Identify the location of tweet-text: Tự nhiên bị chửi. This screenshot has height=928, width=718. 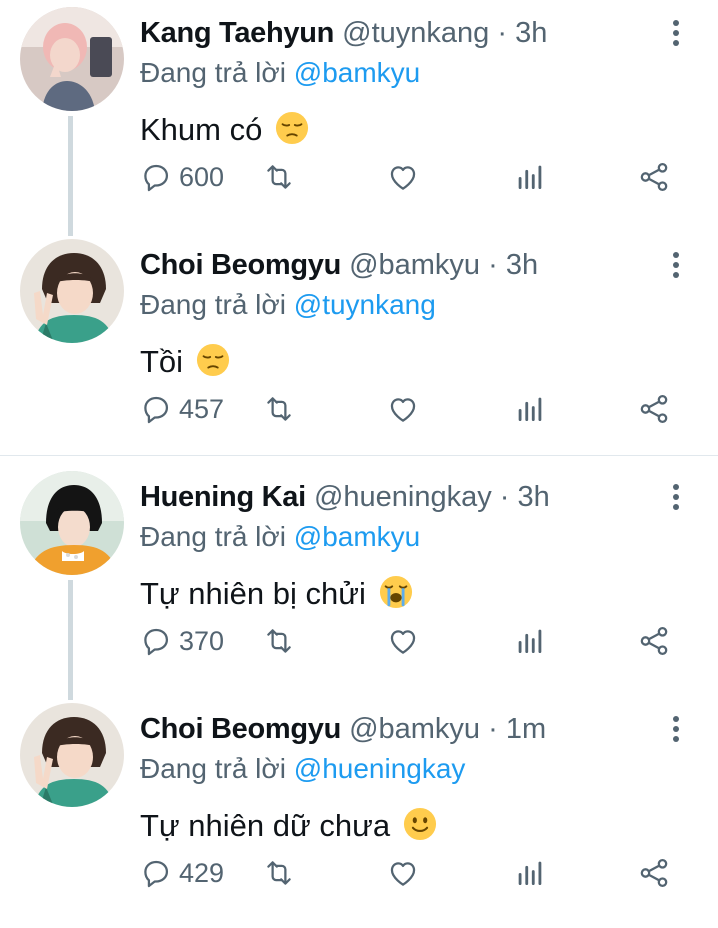
(276, 594).